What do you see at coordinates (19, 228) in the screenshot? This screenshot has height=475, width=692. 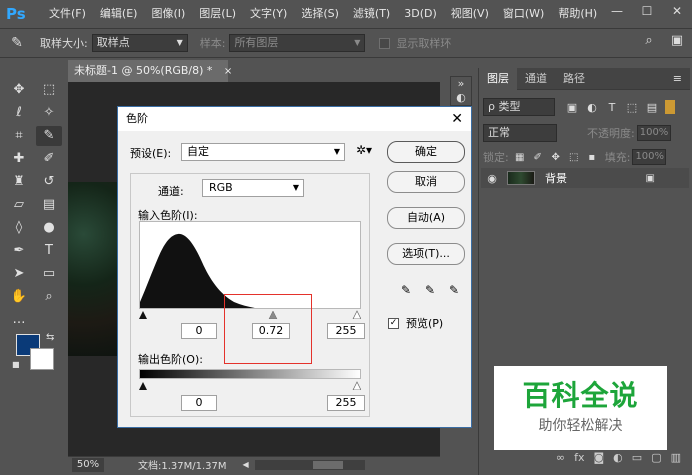 I see `blur-icon: ◊` at bounding box center [19, 228].